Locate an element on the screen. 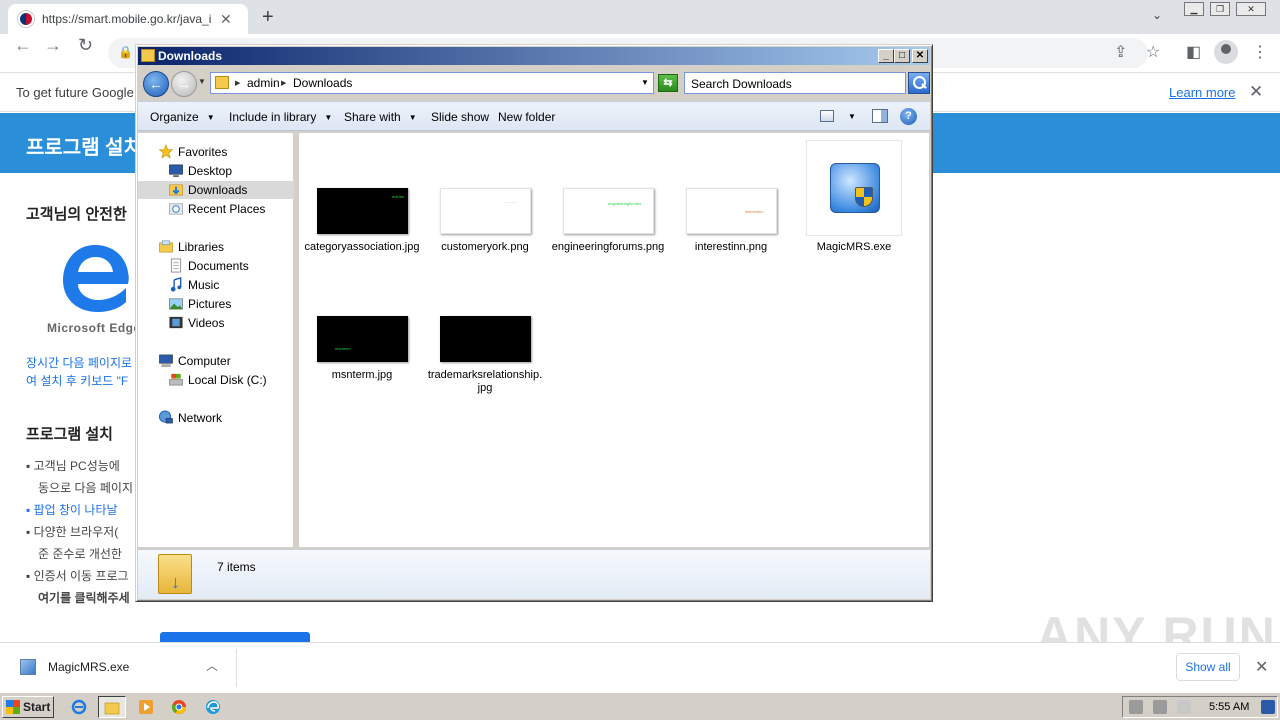 The width and height of the screenshot is (1280, 720). infobar-close-icon: ✕ is located at coordinates (1256, 92).